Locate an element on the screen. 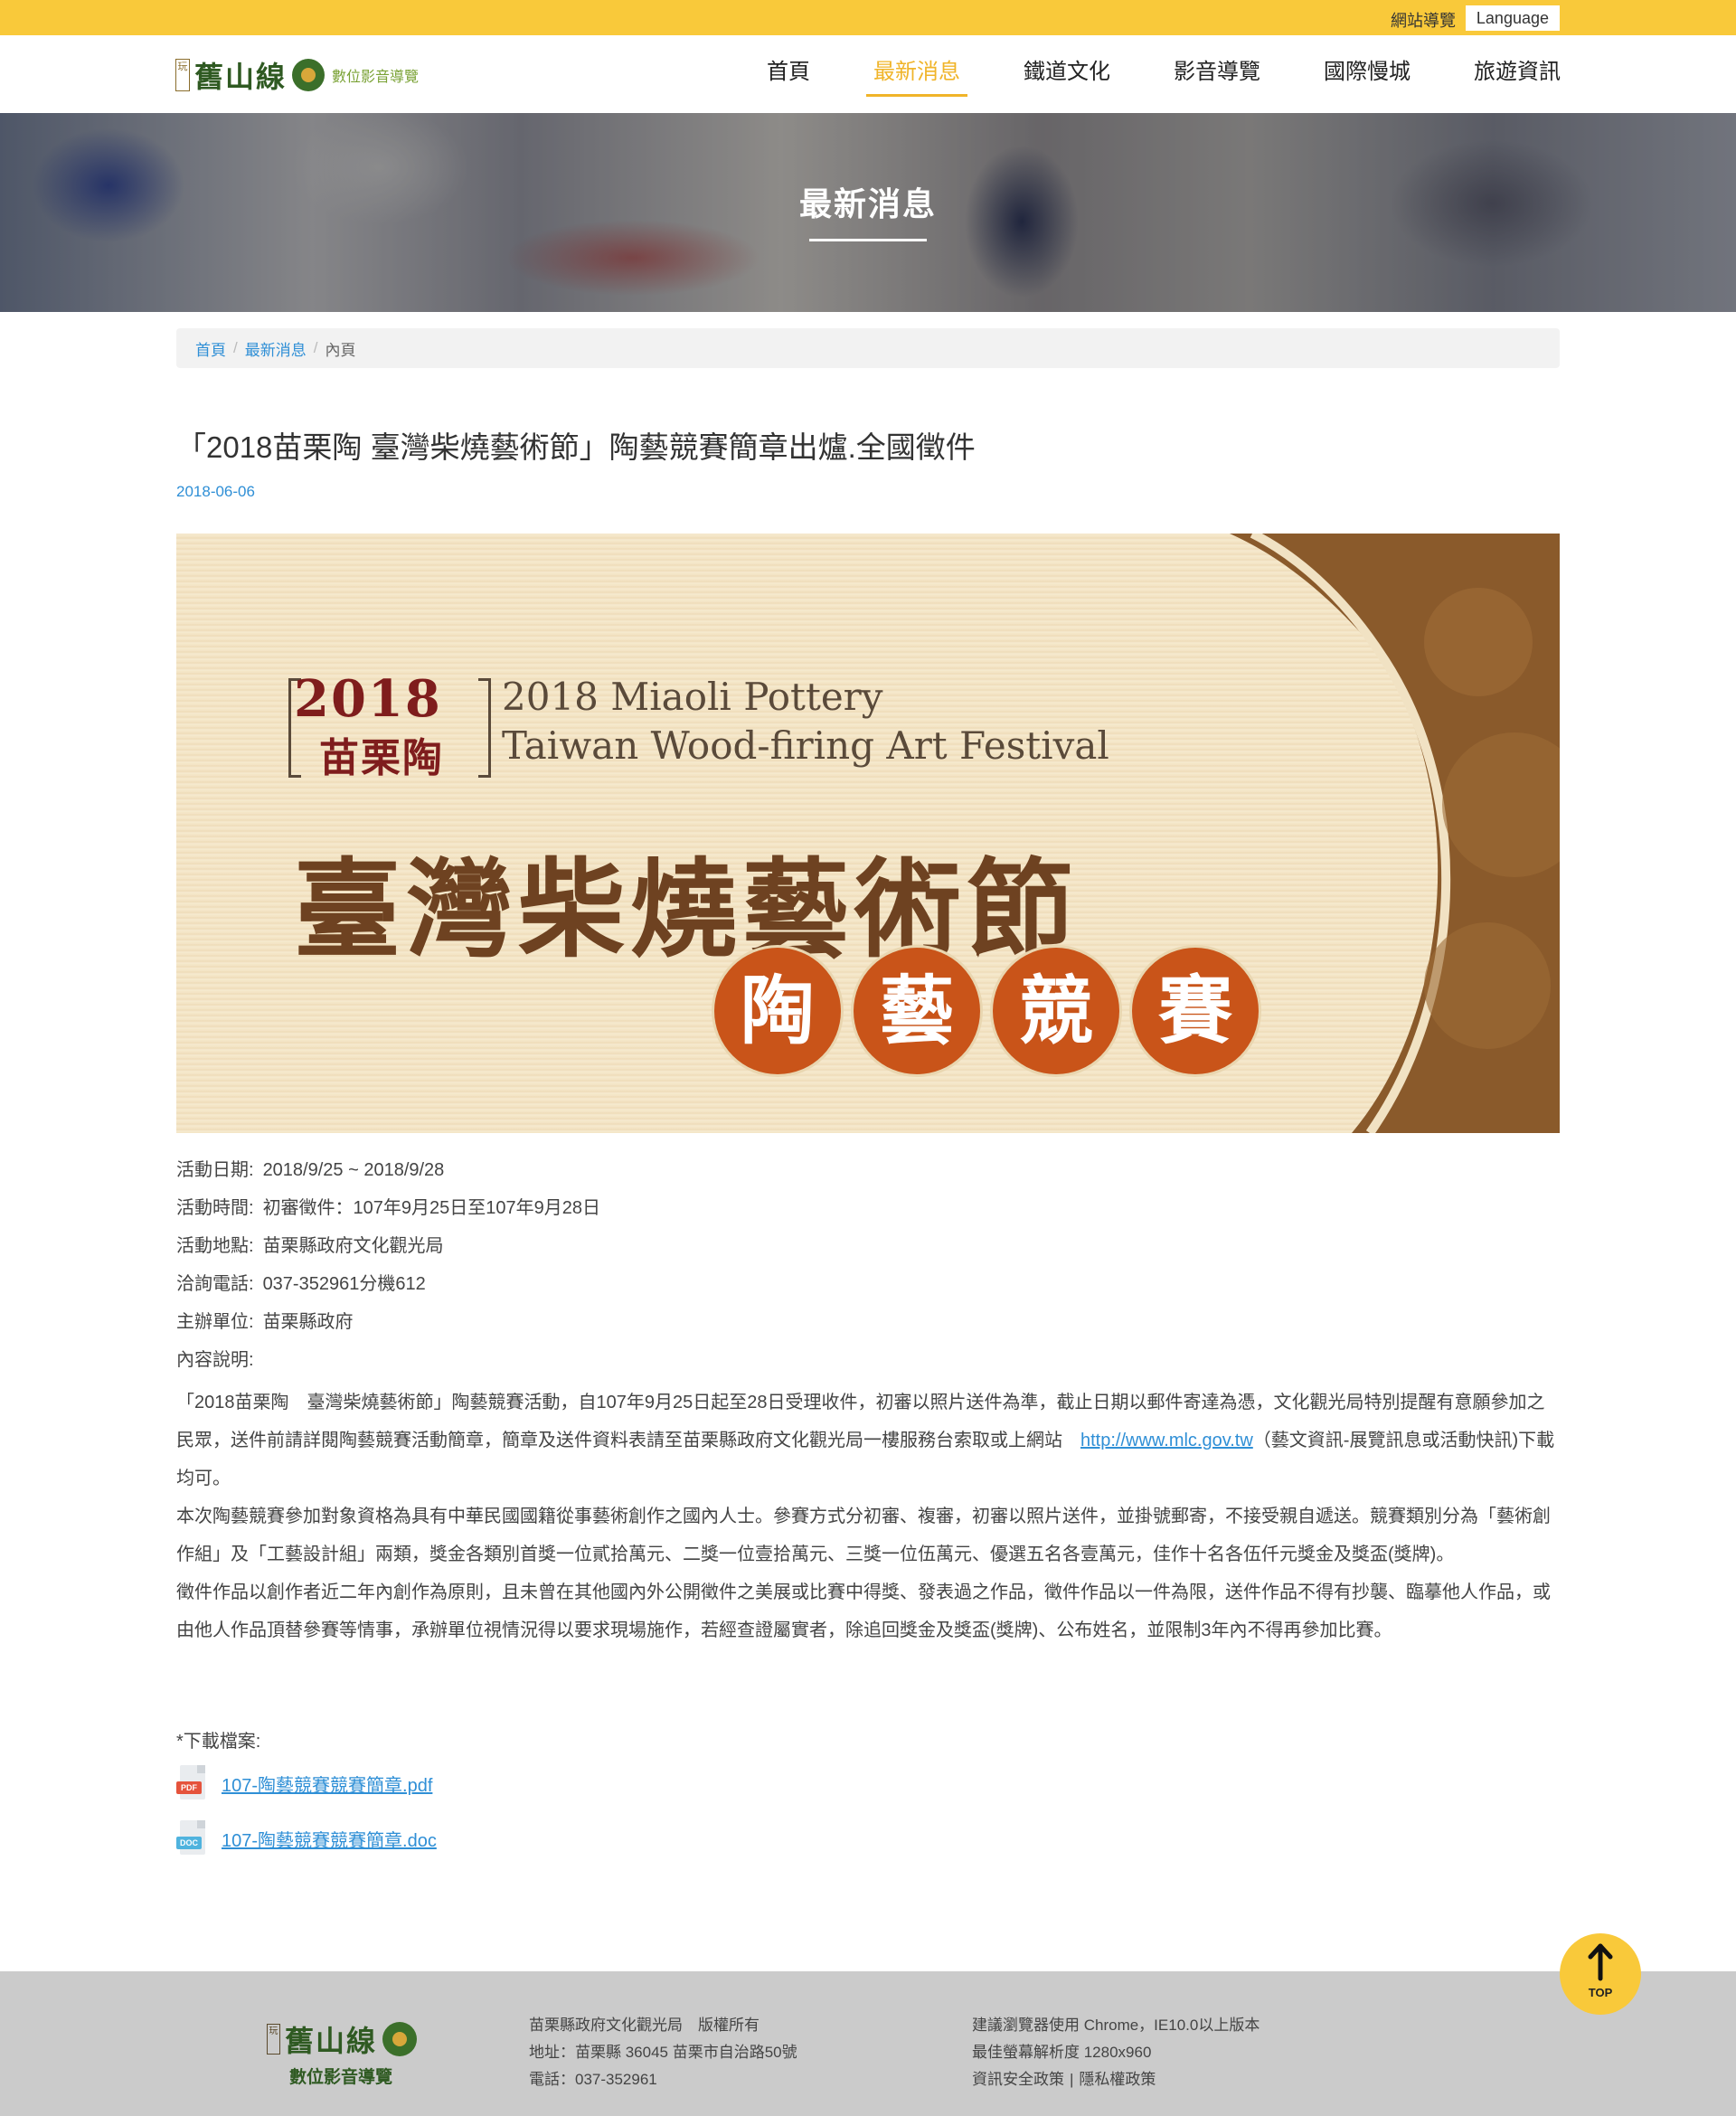 The height and width of the screenshot is (2116, 1736). info-label: 活動日期: is located at coordinates (215, 1170).